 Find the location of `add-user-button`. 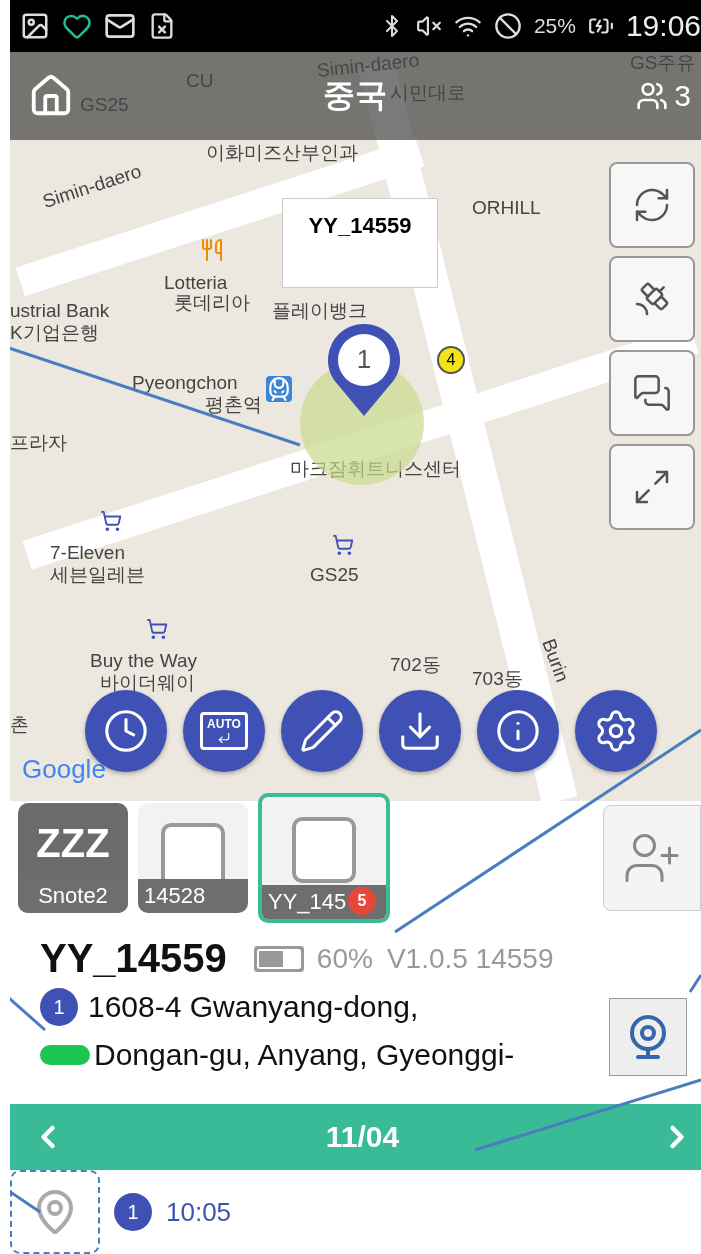

add-user-button is located at coordinates (652, 857).